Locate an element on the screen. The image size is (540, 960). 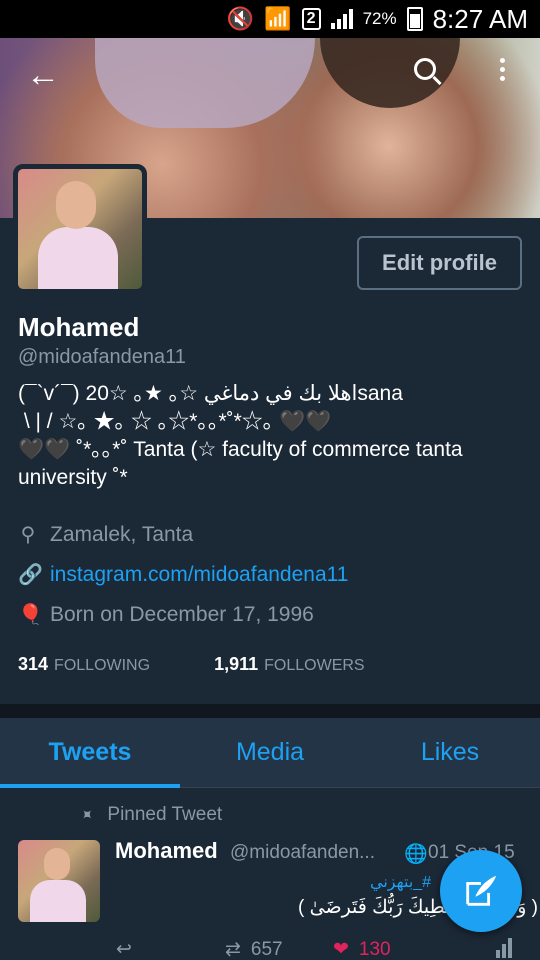
location-pin-icon: ⚲ is located at coordinates (28, 535).